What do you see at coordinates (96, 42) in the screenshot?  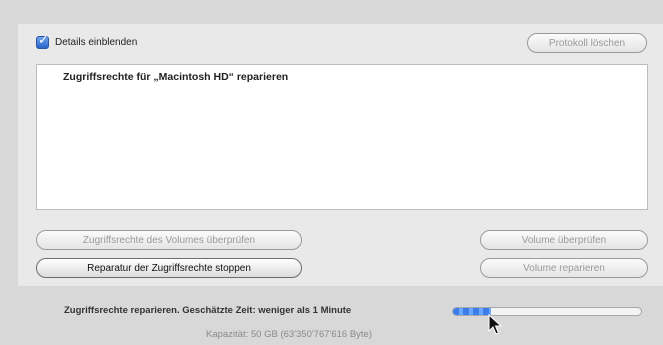 I see `details-checkbox-label: Details einblenden` at bounding box center [96, 42].